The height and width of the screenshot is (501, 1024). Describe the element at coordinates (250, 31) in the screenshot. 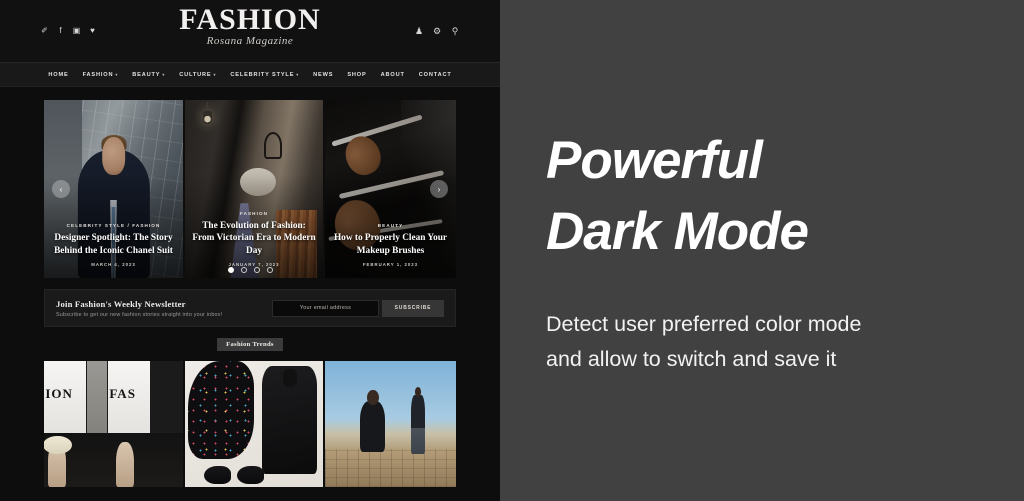

I see `site-header: ✐ f ▣ ♥ FASHION Rosana Magazine ♟ ⚙ ⚲` at that location.